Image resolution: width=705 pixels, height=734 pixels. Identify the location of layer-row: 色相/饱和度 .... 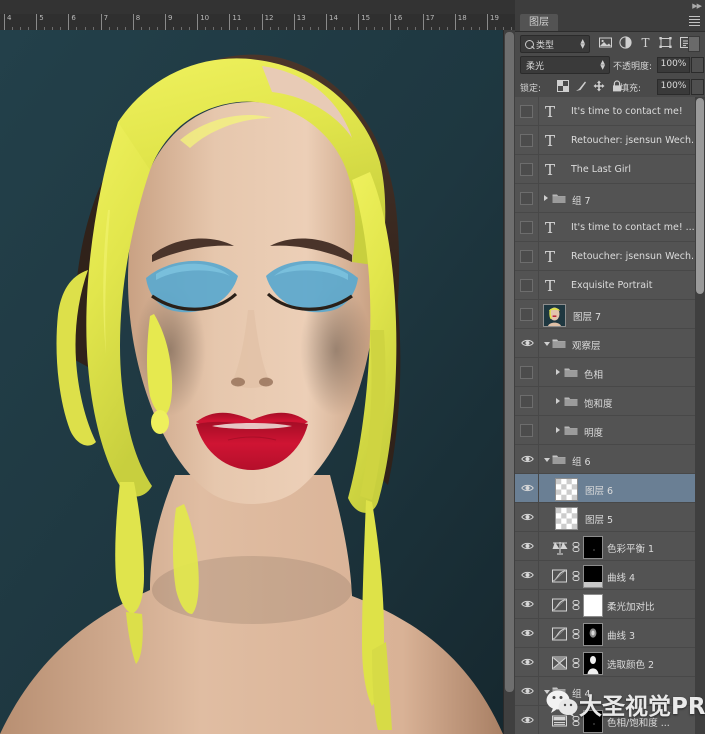
(610, 720).